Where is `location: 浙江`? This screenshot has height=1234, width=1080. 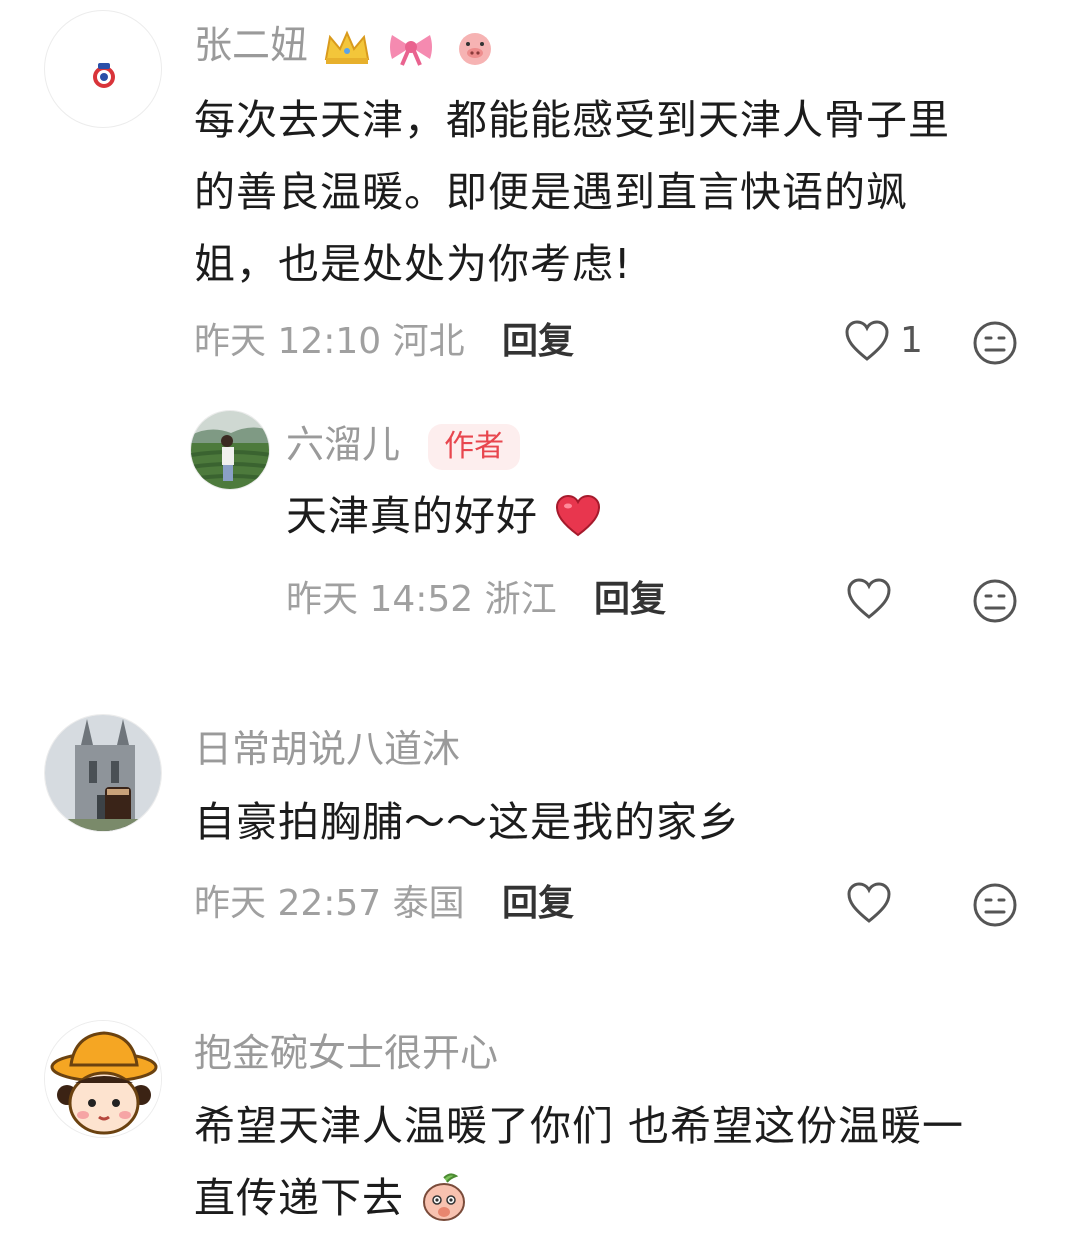
location: 浙江 is located at coordinates (520, 599).